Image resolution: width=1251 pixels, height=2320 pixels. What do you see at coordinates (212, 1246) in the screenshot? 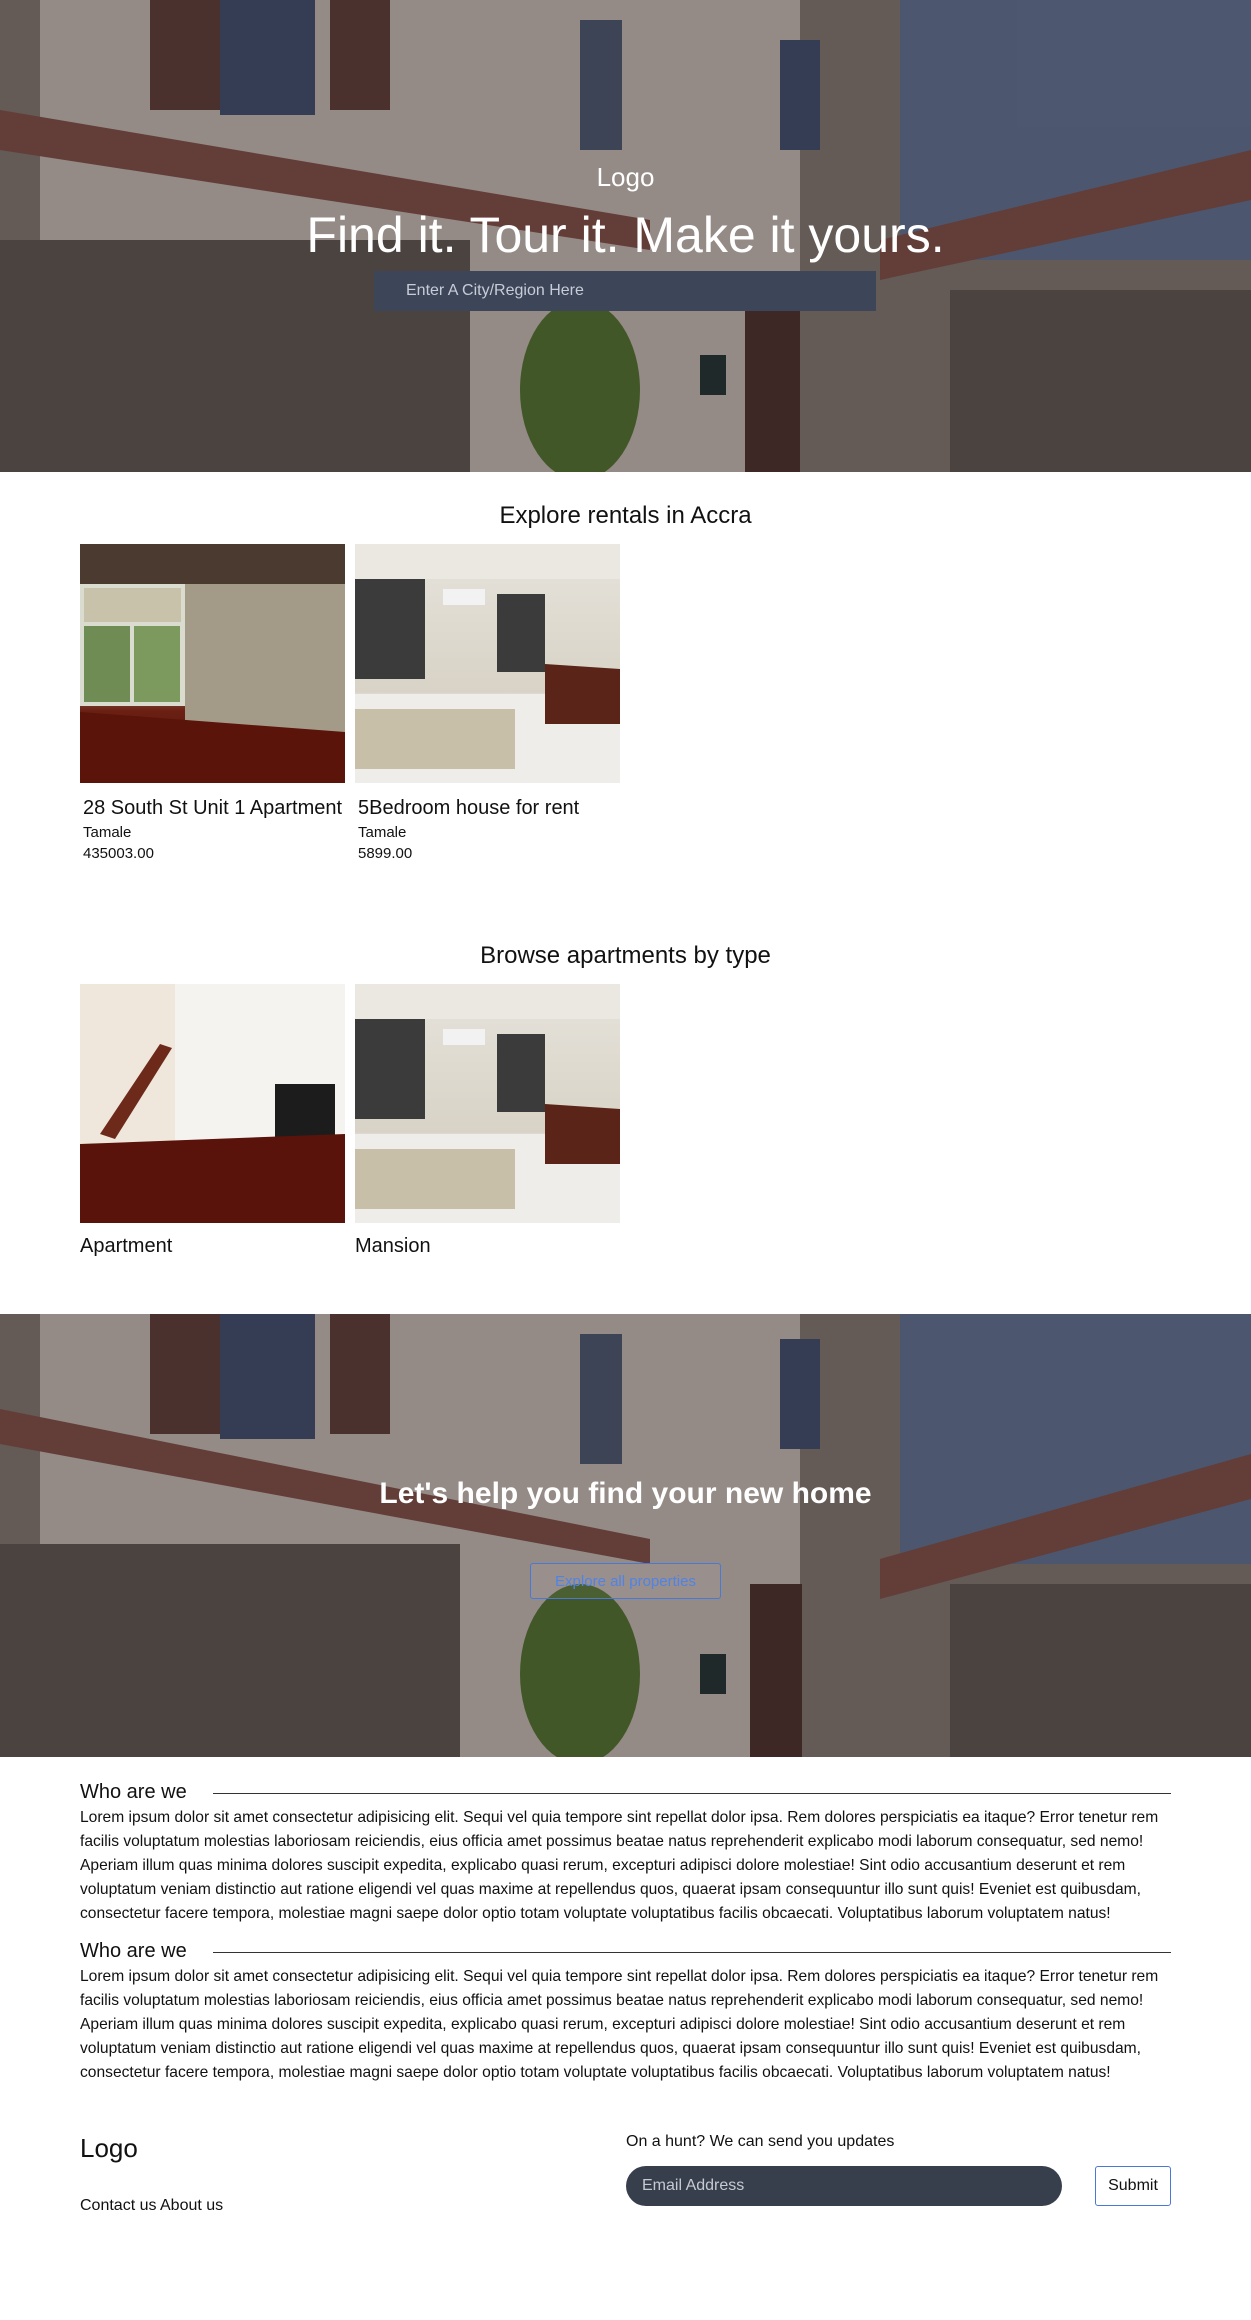
I see `type-name: Apartment` at bounding box center [212, 1246].